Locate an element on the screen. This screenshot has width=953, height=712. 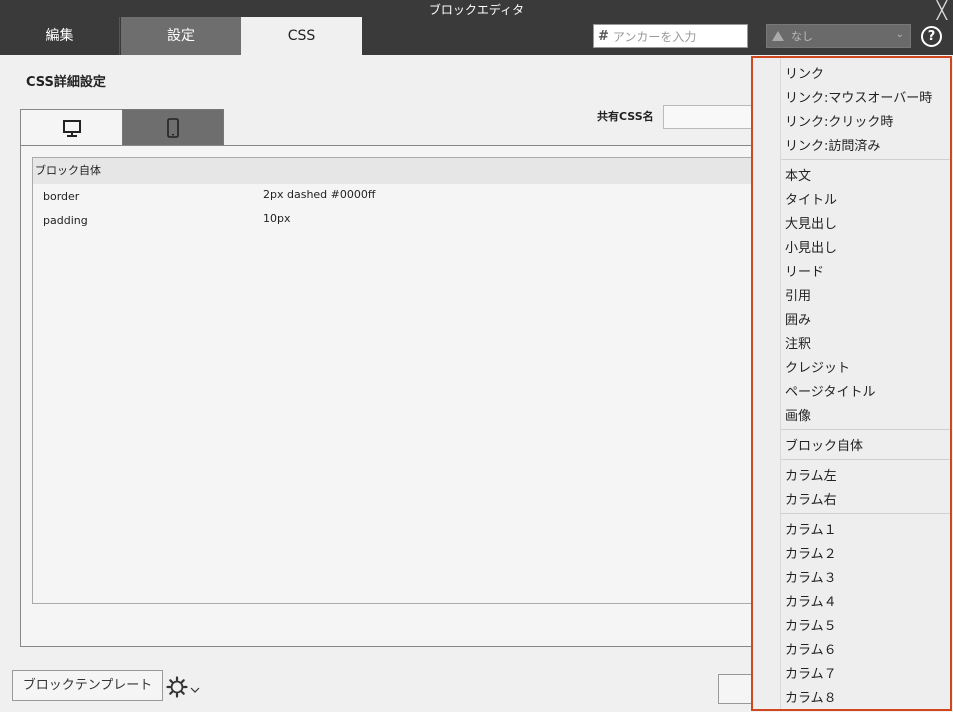
menu-item: リンク is located at coordinates (804, 72).